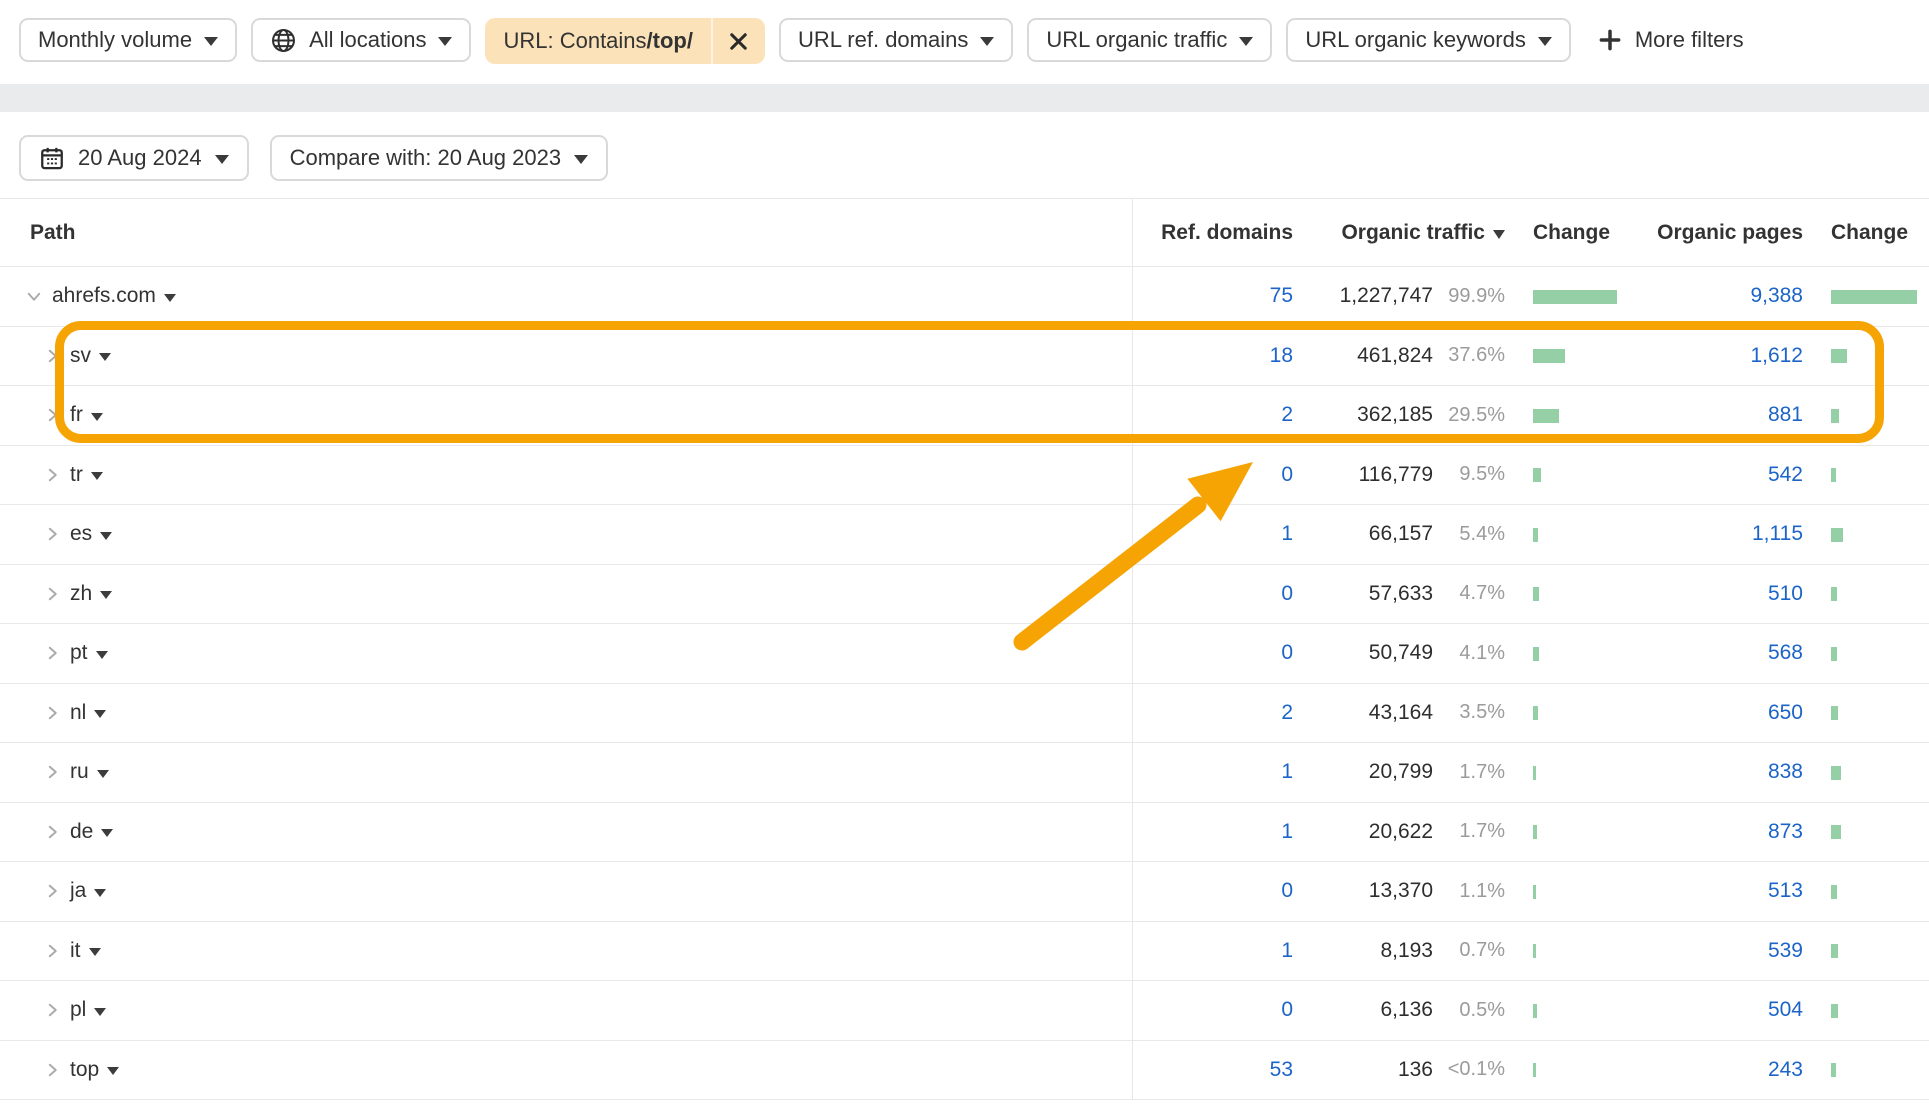 The width and height of the screenshot is (1929, 1111). What do you see at coordinates (1577, 233) in the screenshot?
I see `column-header-traffic-change: Change` at bounding box center [1577, 233].